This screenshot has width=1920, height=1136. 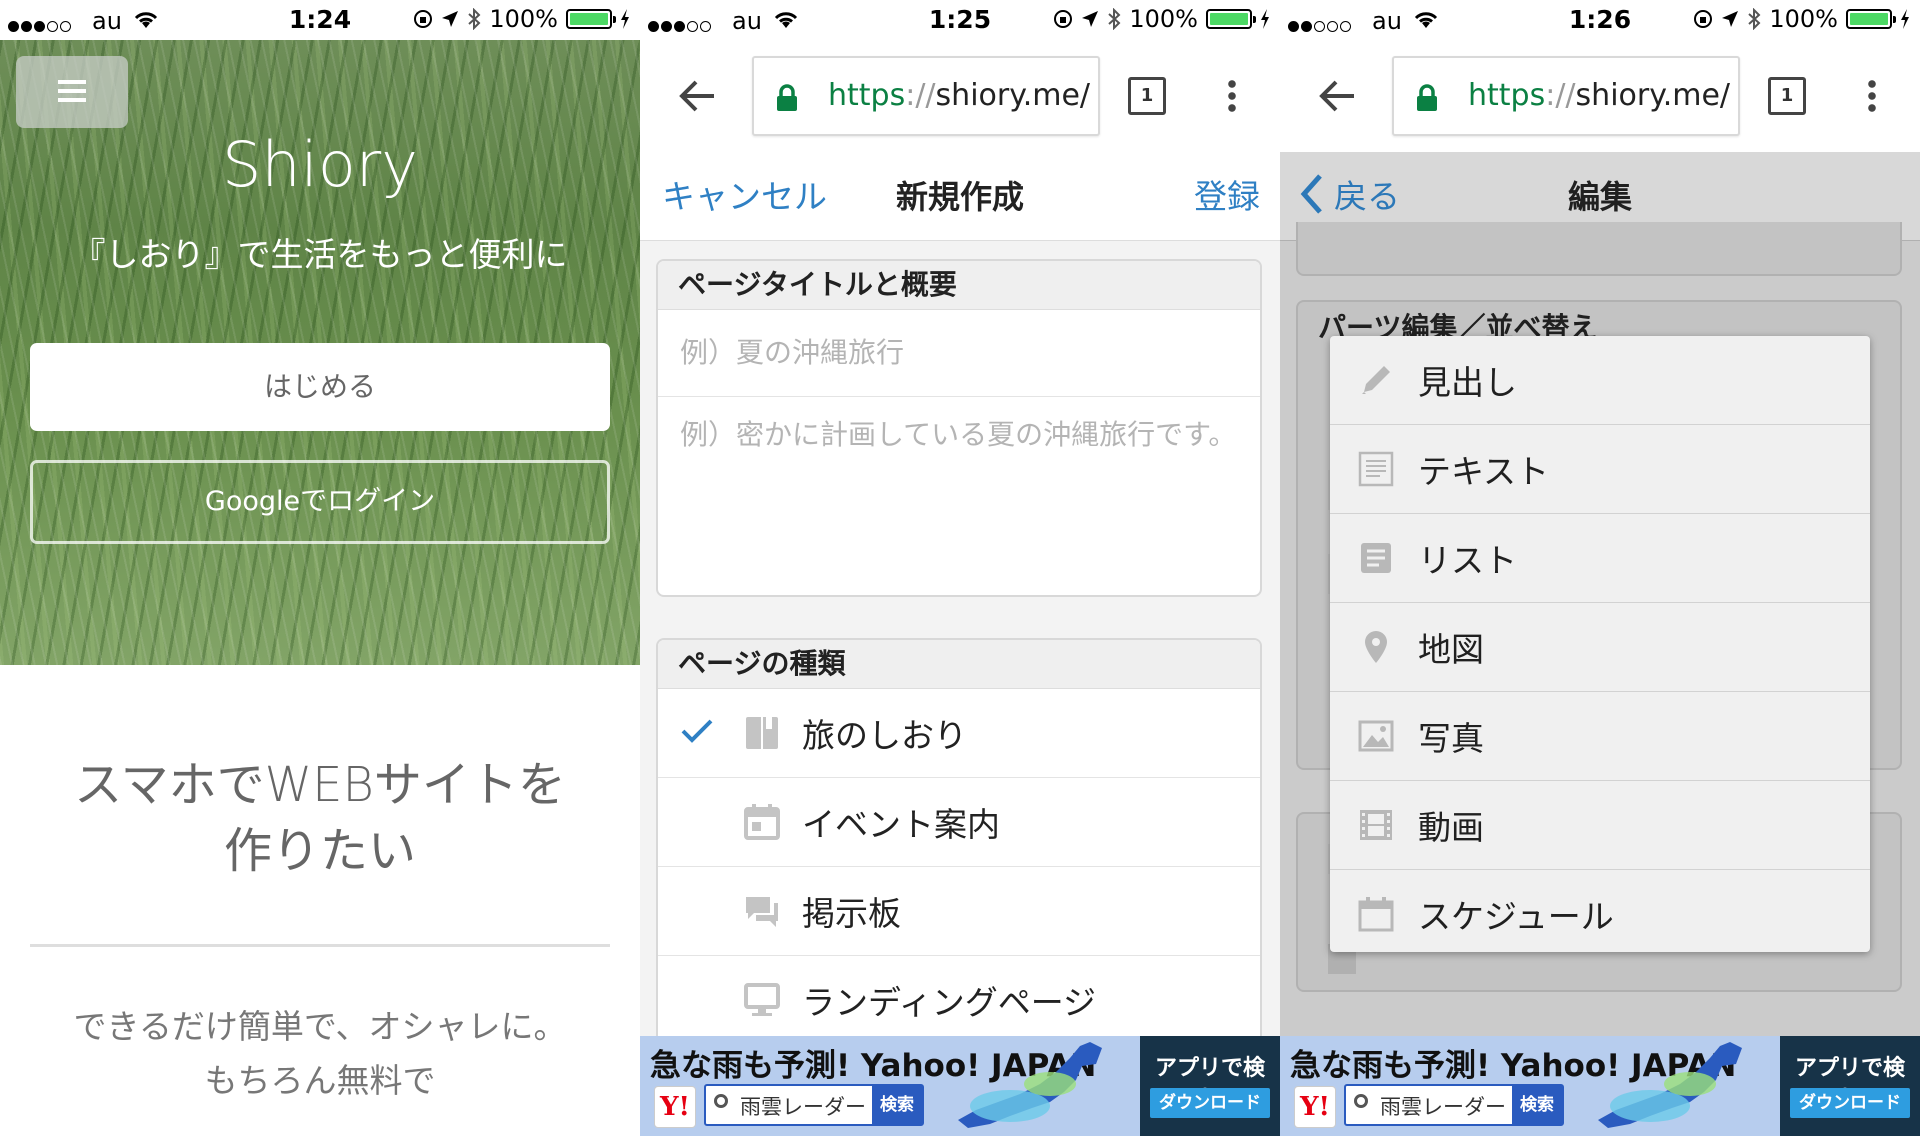 What do you see at coordinates (1600, 380) in the screenshot?
I see `menu-item-heading: 見出し` at bounding box center [1600, 380].